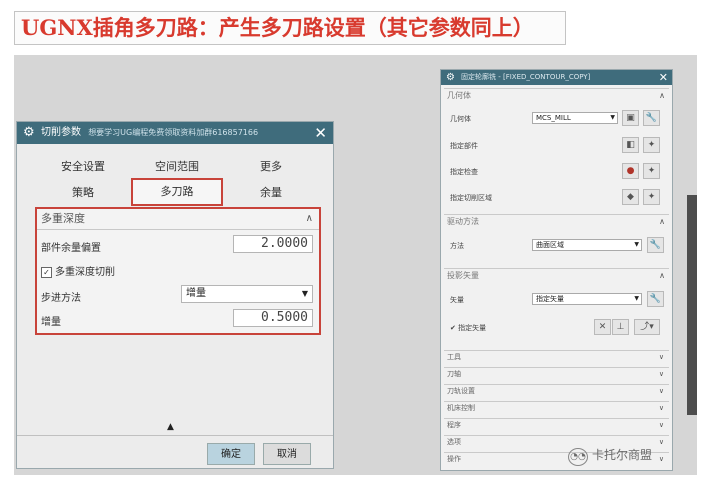  I want to click on tab-safety: 安全设置, so click(83, 167).